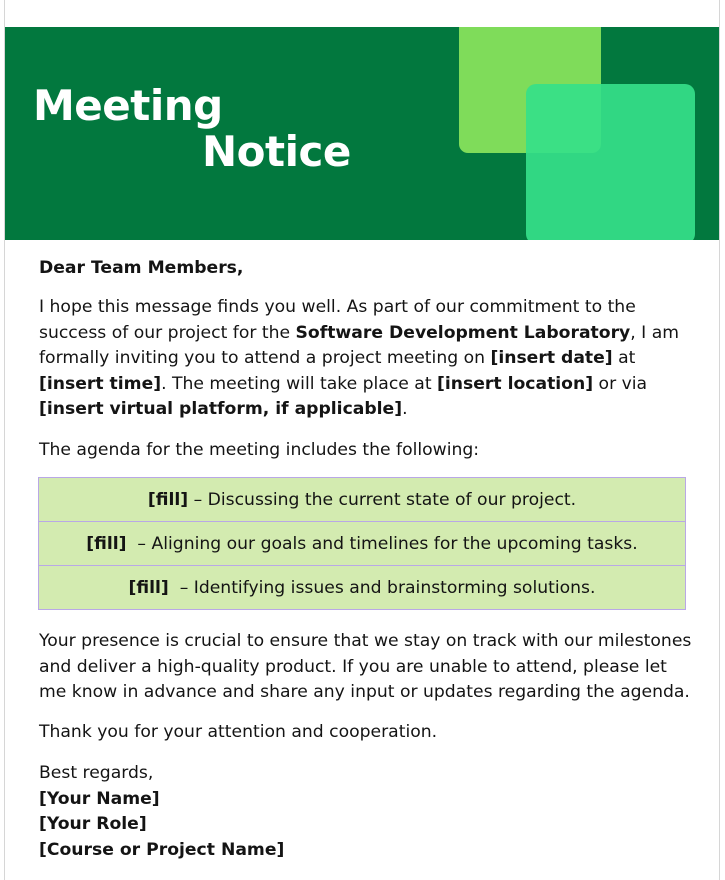  What do you see at coordinates (99, 798) in the screenshot?
I see `sender-name: [Your Name]` at bounding box center [99, 798].